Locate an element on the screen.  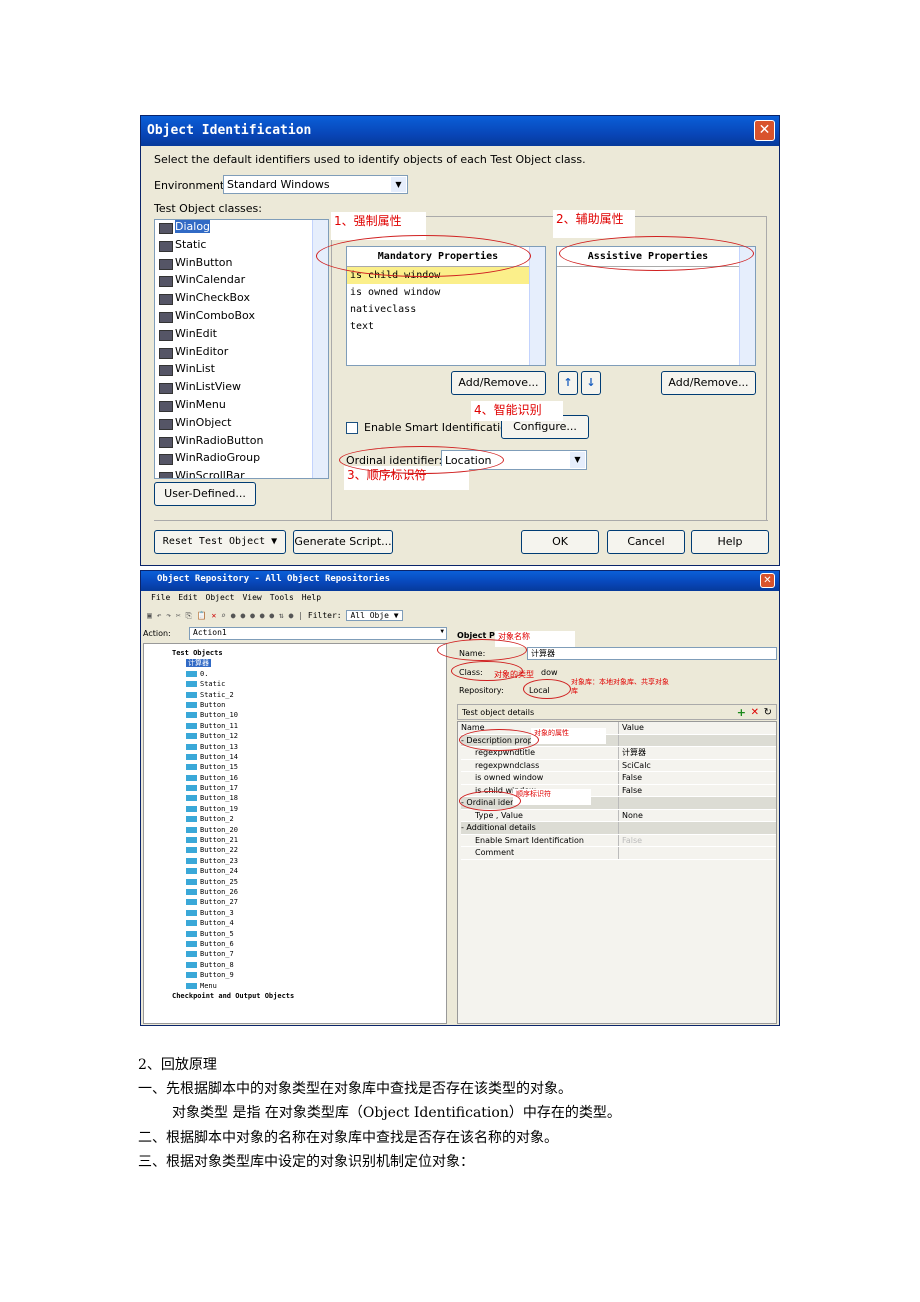
tree-item: Button_21 is located at coordinates (295, 840).